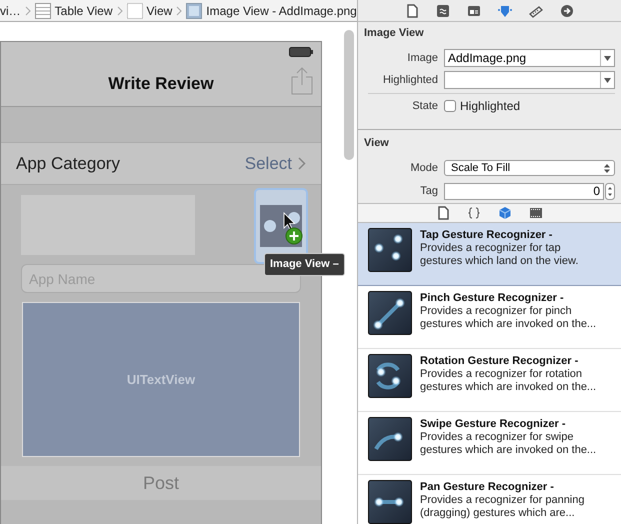 This screenshot has width=621, height=524. Describe the element at coordinates (487, 487) in the screenshot. I see `library-item-title: Pan Gesture Recognizer -` at that location.